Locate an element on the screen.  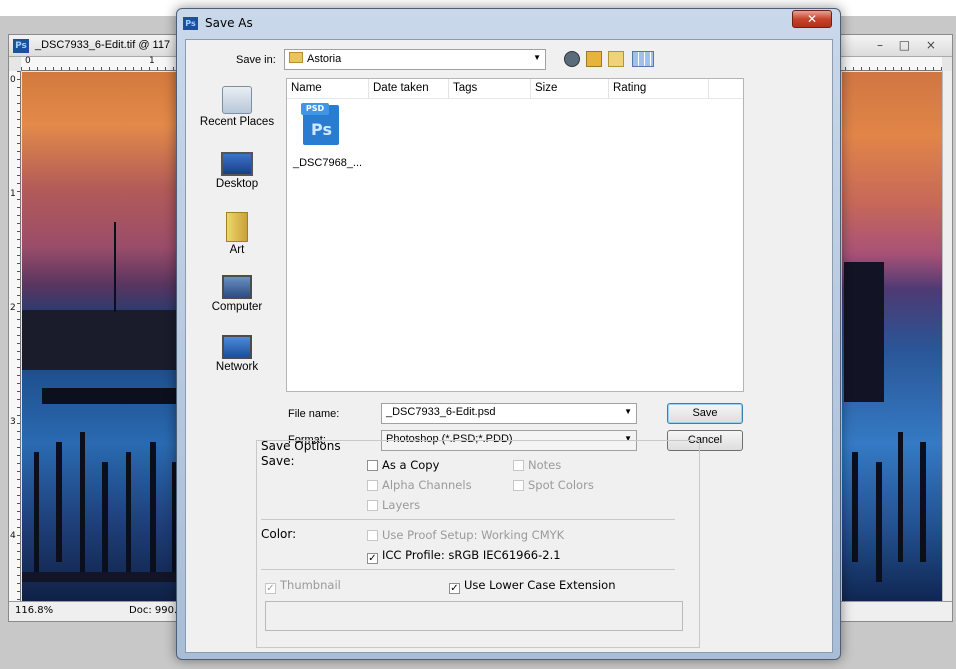
icc-profile-label: ICC Profile: sRGB IEC61966-2.1 is located at coordinates (471, 555).